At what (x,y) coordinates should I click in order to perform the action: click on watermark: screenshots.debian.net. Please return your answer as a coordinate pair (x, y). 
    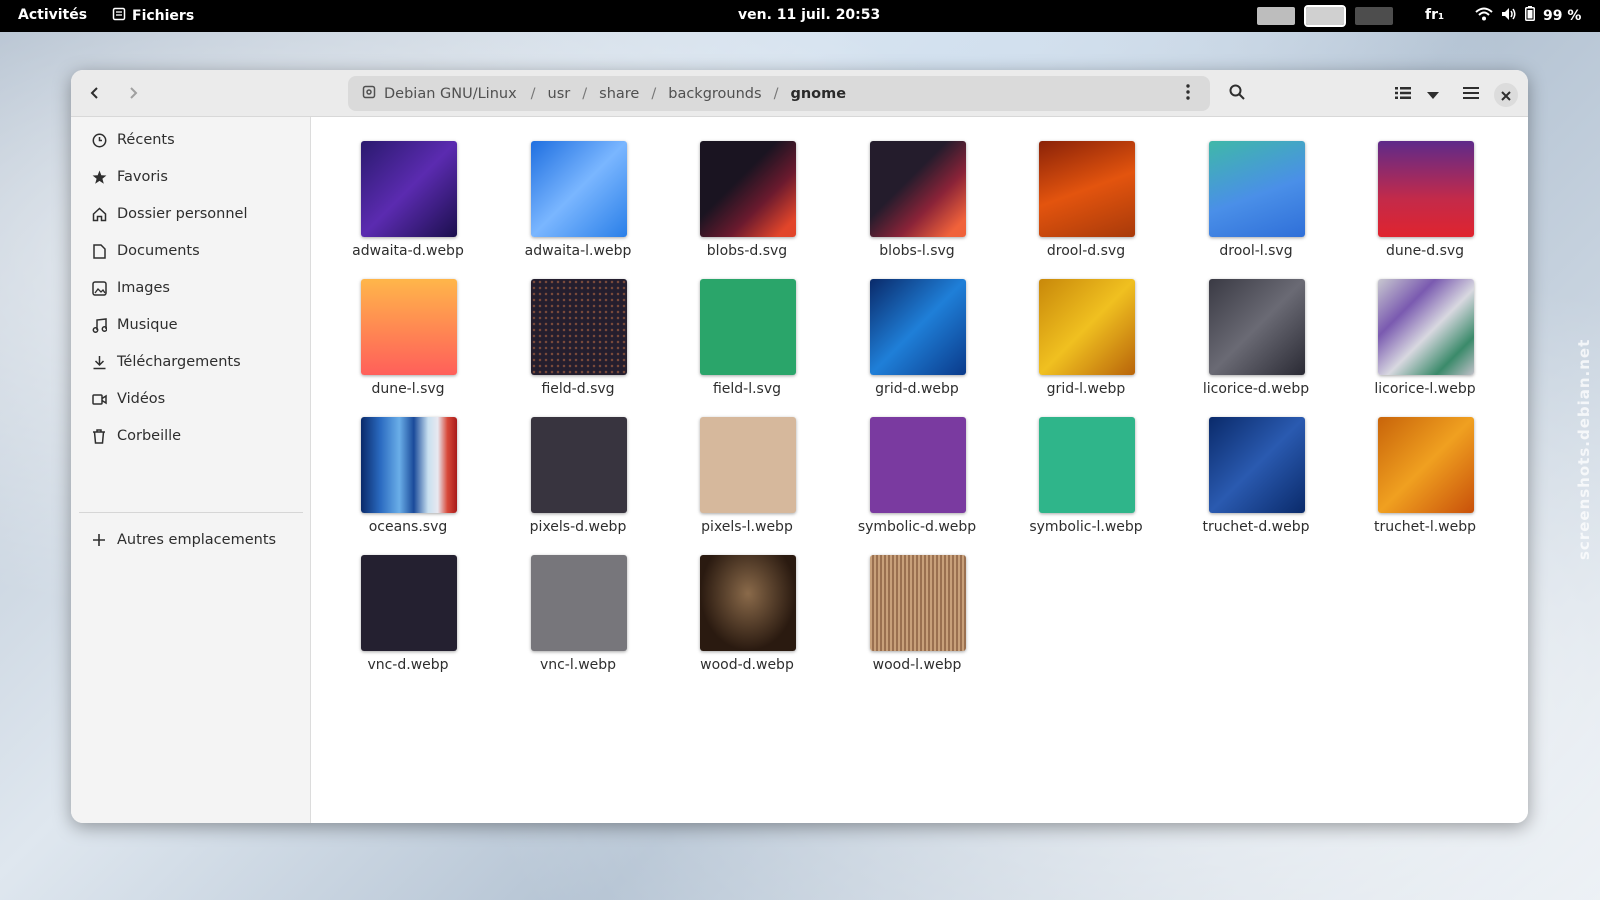
    Looking at the image, I should click on (1584, 449).